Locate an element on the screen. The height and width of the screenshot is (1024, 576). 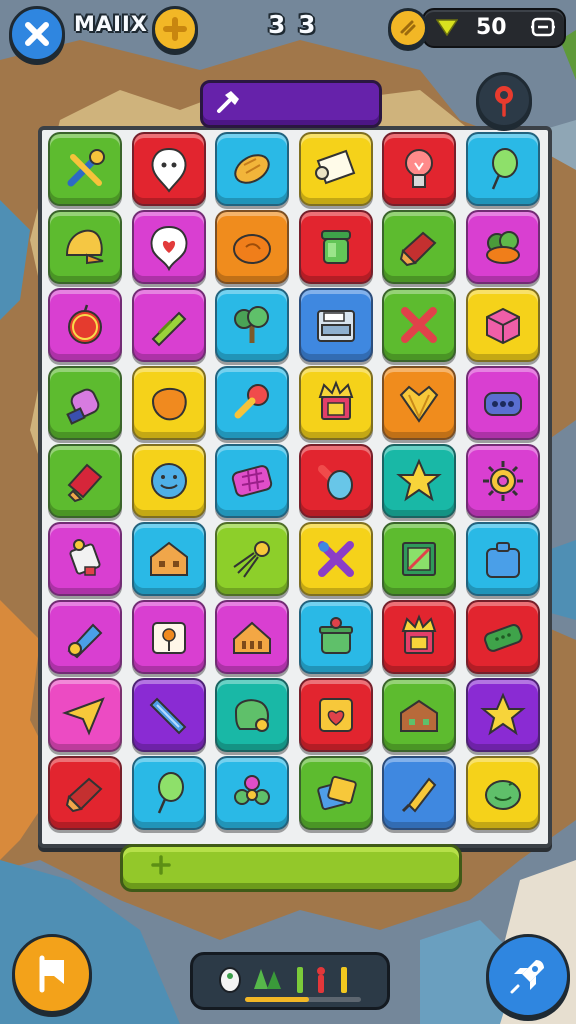
robot-icon is located at coordinates (85, 557).